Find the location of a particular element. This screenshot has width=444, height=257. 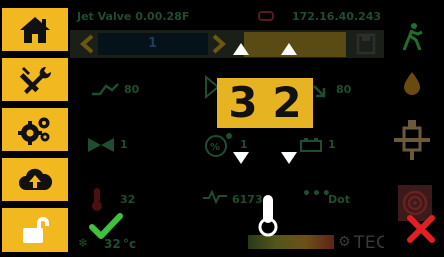

battery-value: 1 is located at coordinates (332, 144).